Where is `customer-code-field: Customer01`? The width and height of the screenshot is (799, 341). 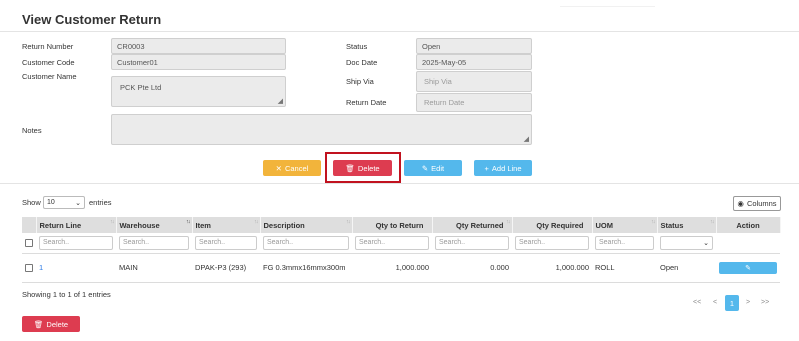 customer-code-field: Customer01 is located at coordinates (198, 62).